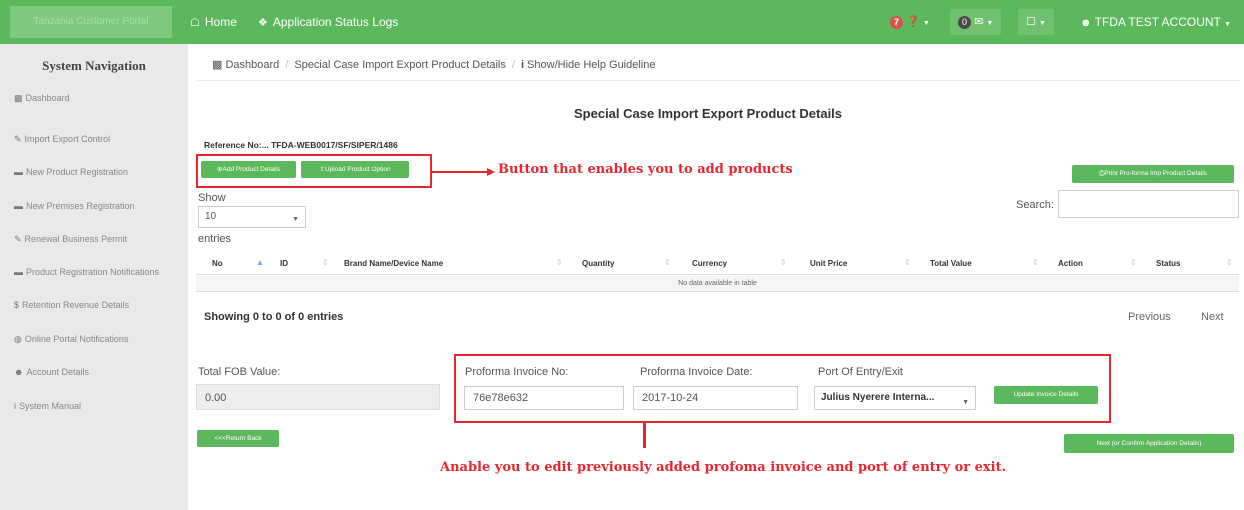 The width and height of the screenshot is (1244, 510). I want to click on sidebar-item-label: Online Portal Notifications, so click(76, 339).